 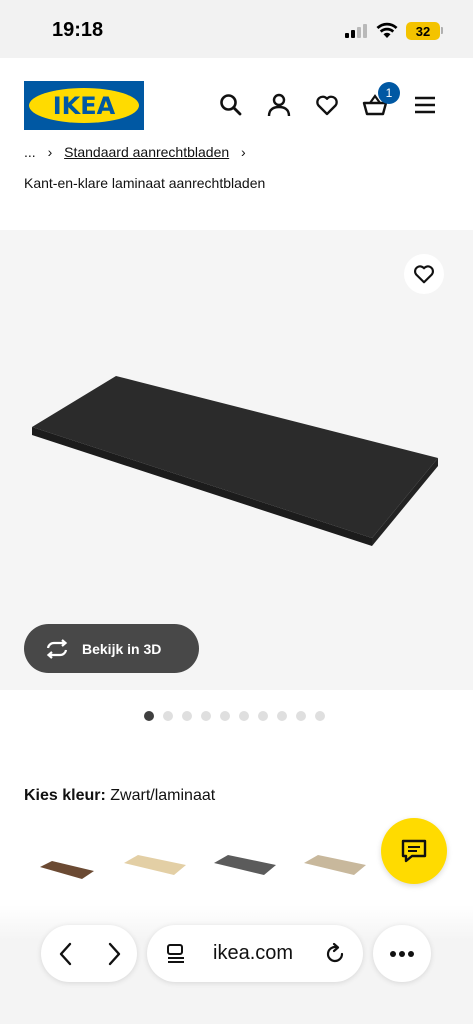 What do you see at coordinates (163, 795) in the screenshot?
I see `colour-value: Zwart/laminaat` at bounding box center [163, 795].